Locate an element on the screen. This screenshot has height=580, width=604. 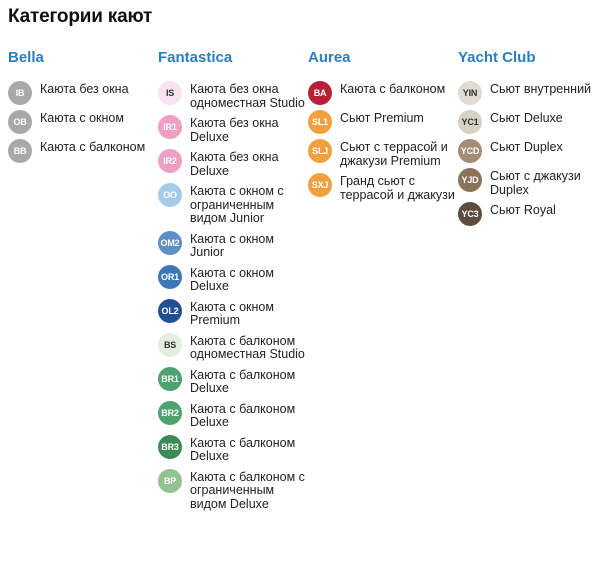
cabin-category-item: OM2 Каюта с окном Junior is located at coordinates (232, 245).